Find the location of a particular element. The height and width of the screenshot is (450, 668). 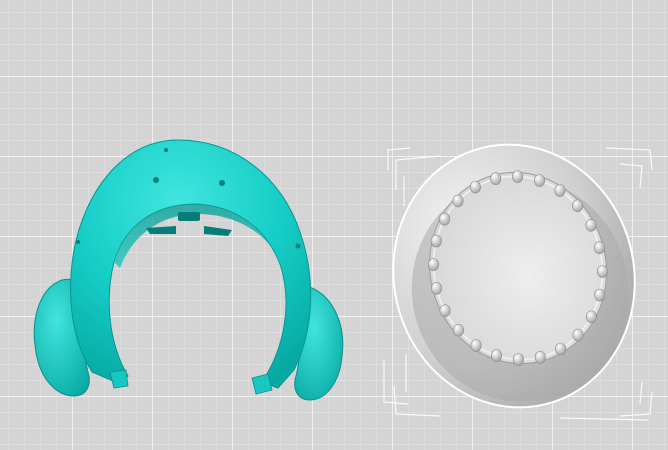

center-connector-slot is located at coordinates (189, 216).